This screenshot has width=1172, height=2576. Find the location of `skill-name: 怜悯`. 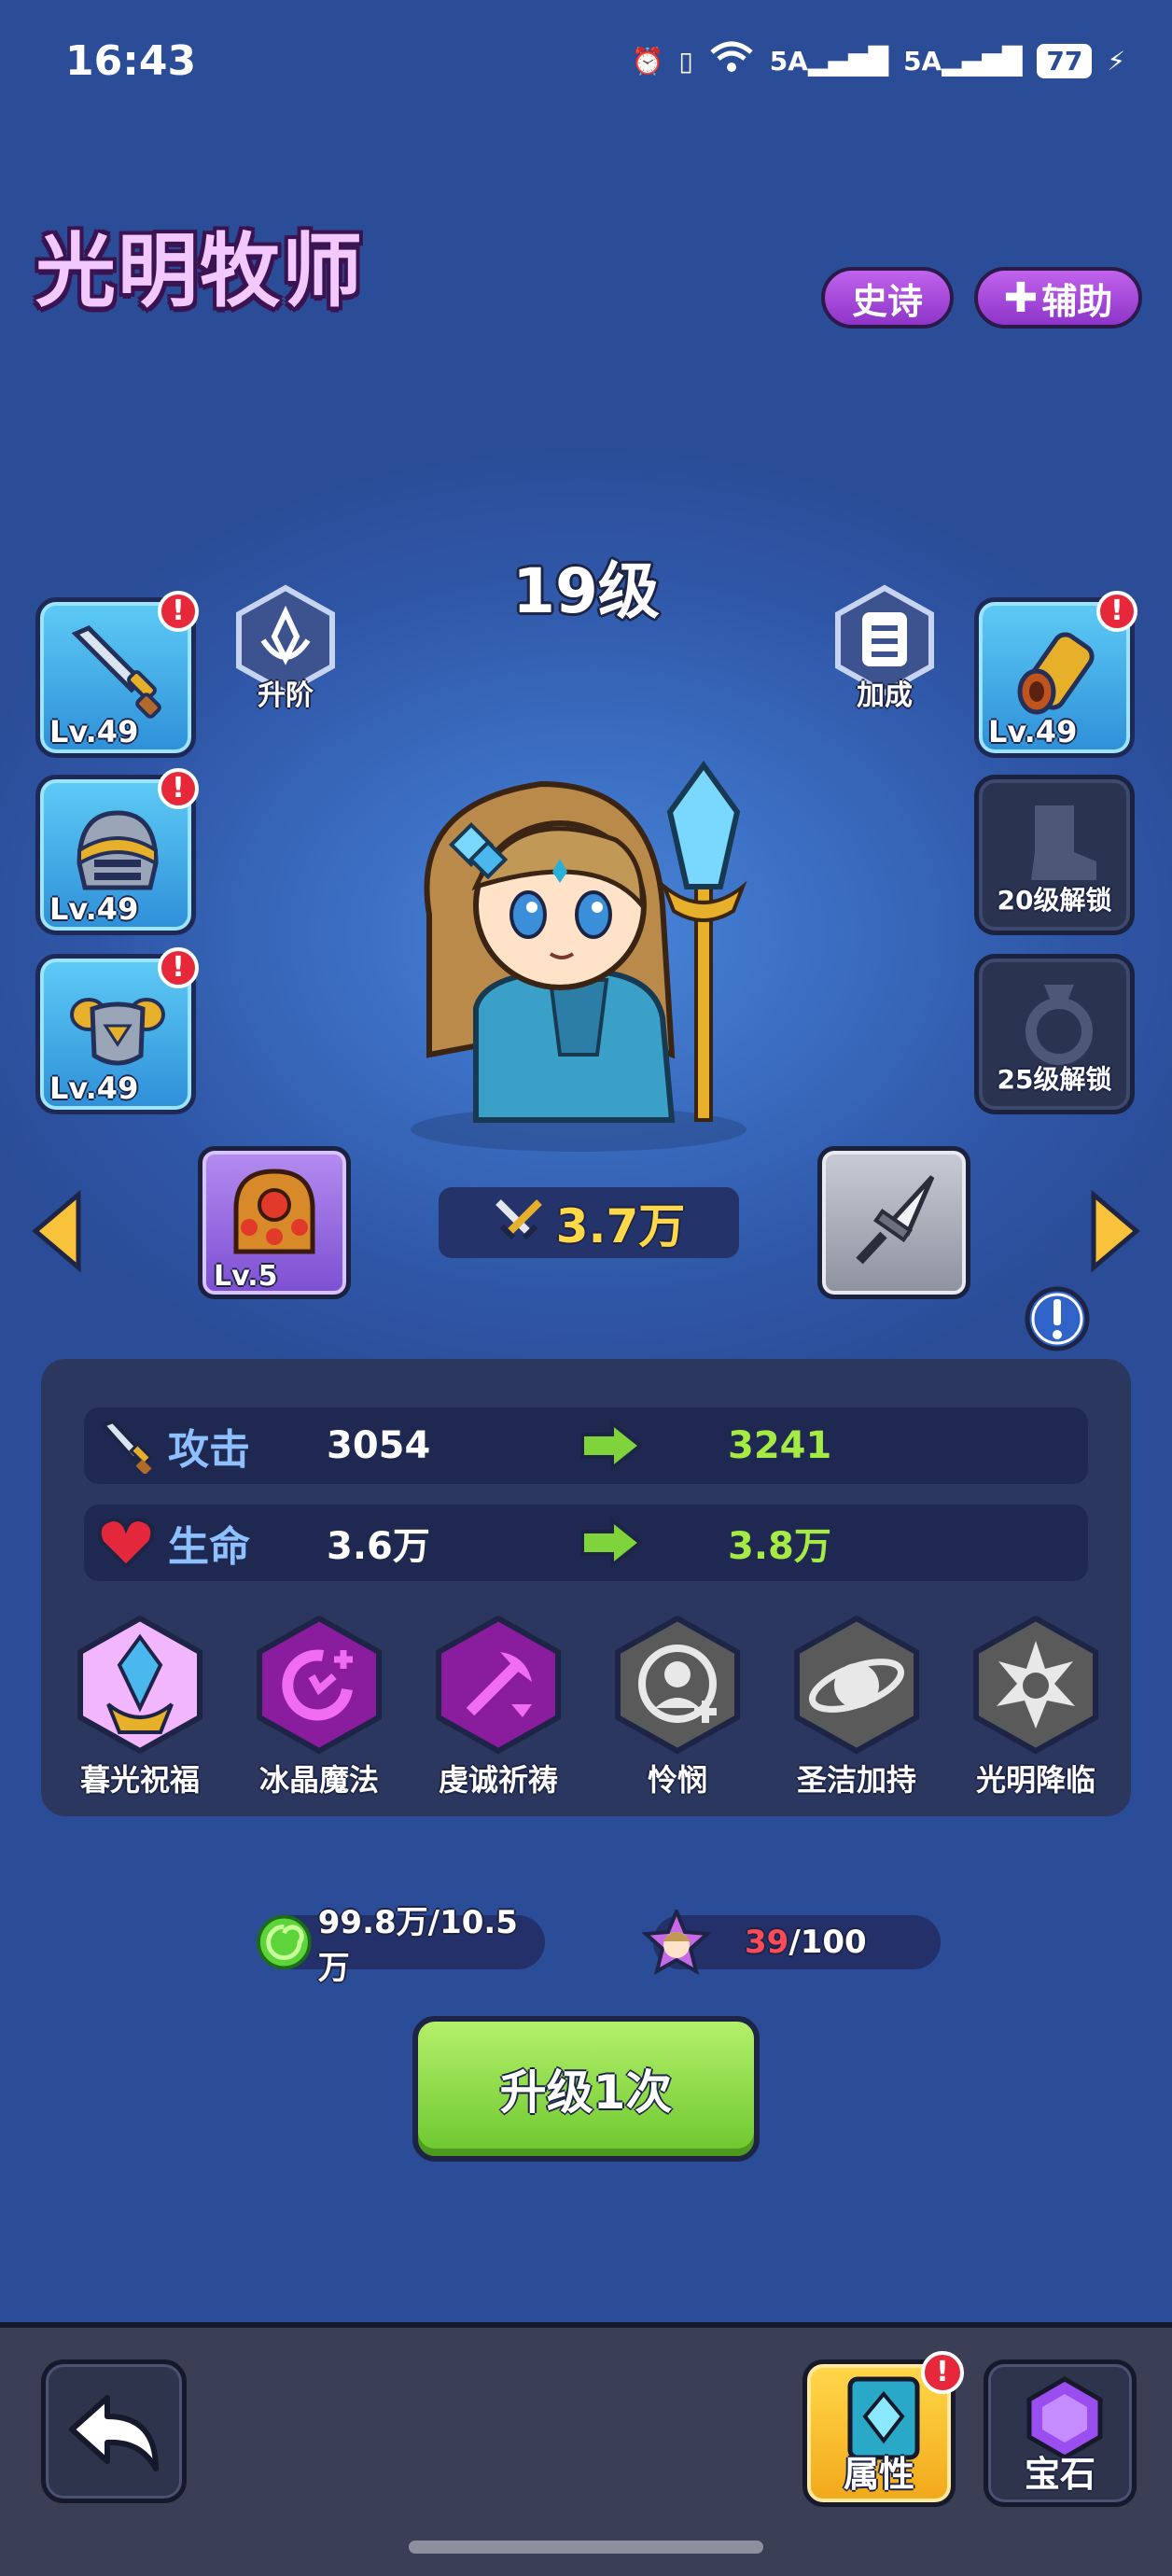

skill-name: 怜悯 is located at coordinates (677, 1780).